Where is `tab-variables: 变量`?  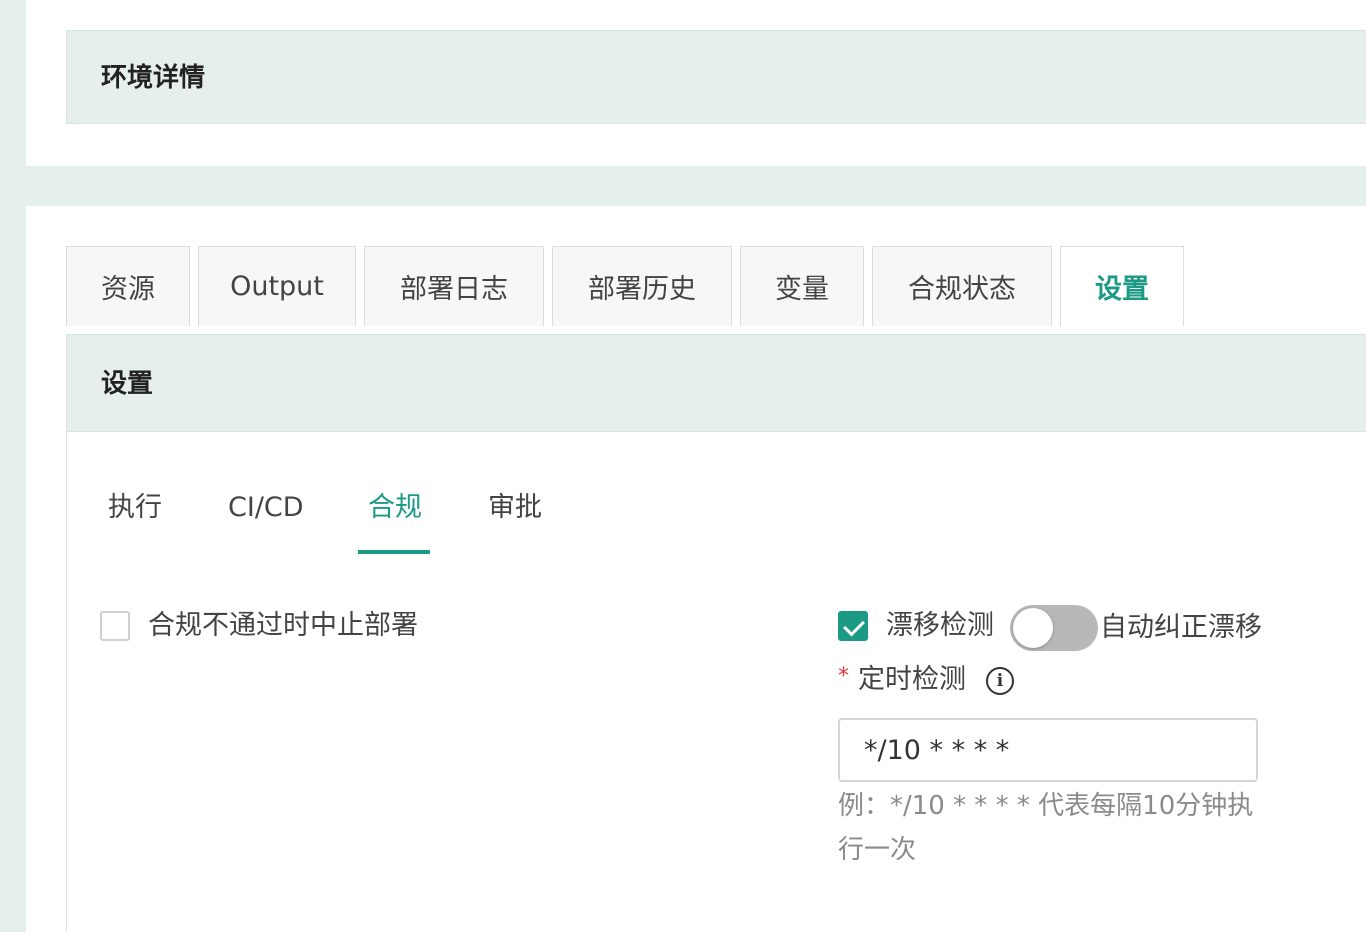
tab-variables: 变量 is located at coordinates (802, 286).